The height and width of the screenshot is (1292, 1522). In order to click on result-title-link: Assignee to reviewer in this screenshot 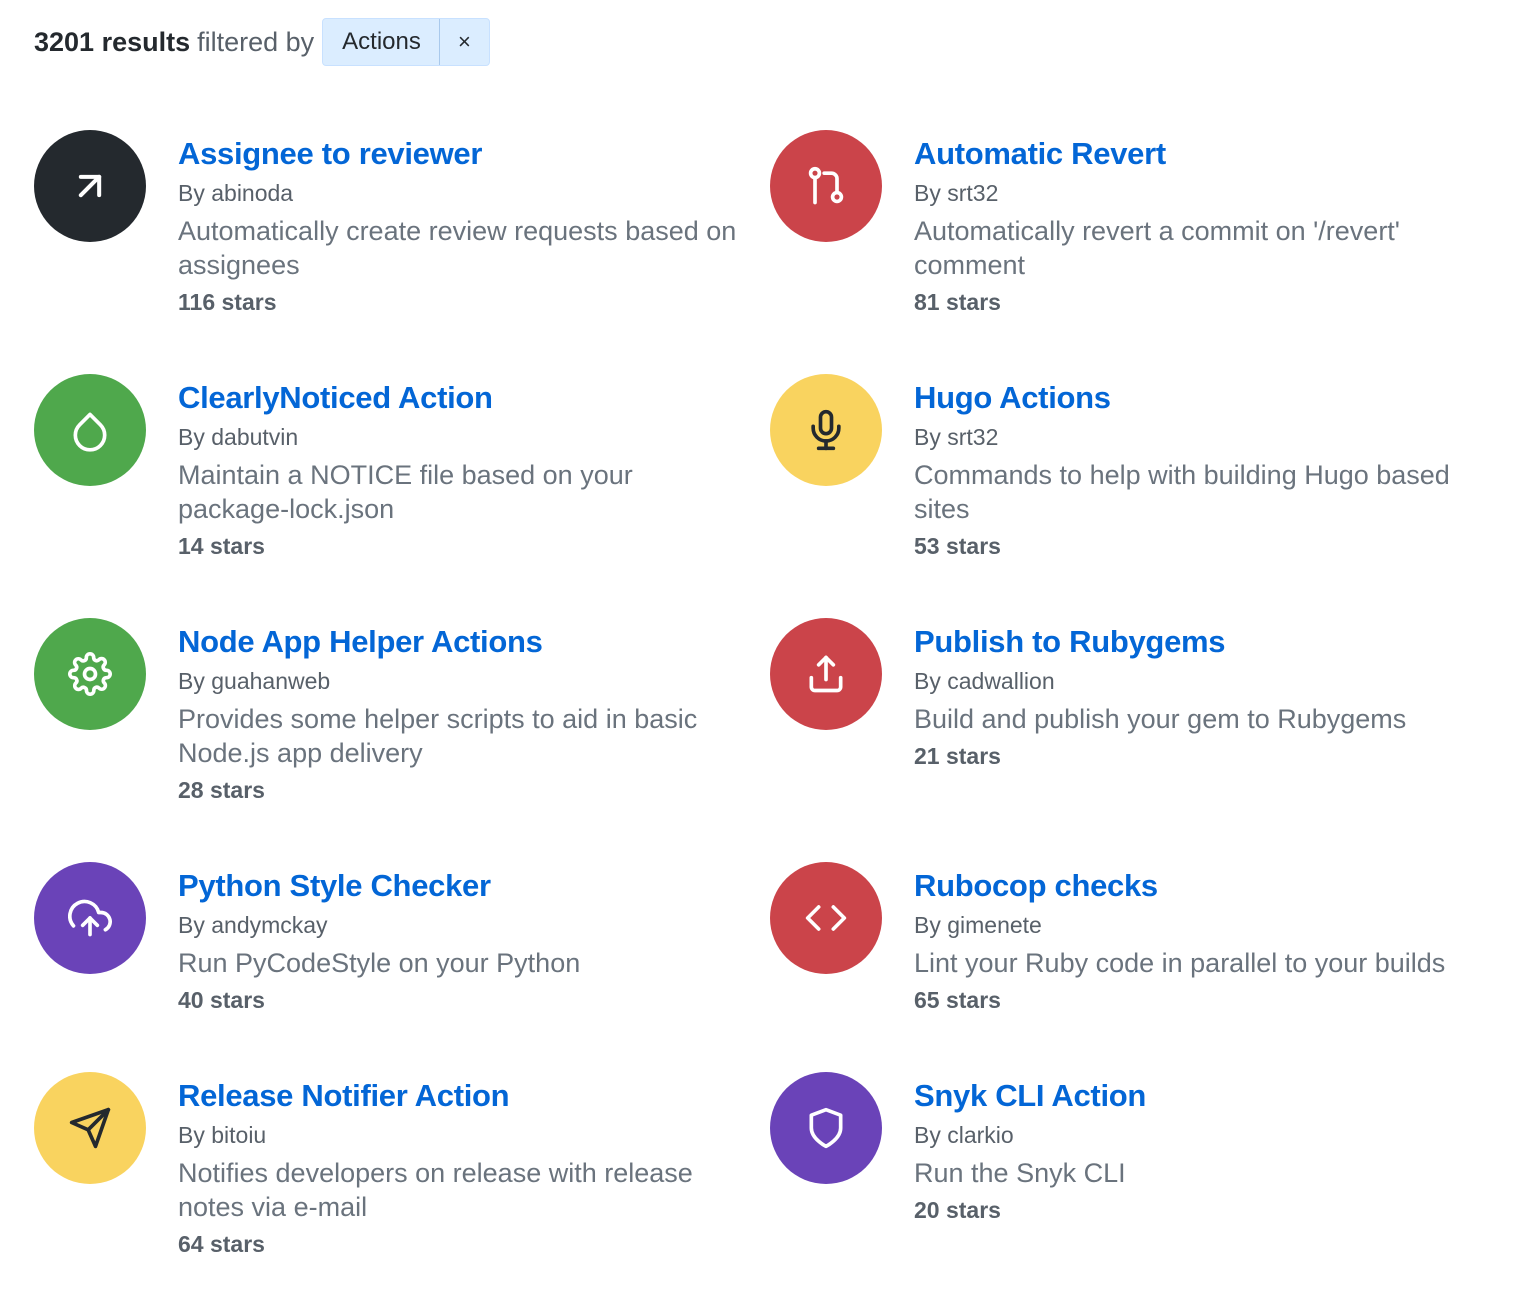, I will do `click(458, 154)`.